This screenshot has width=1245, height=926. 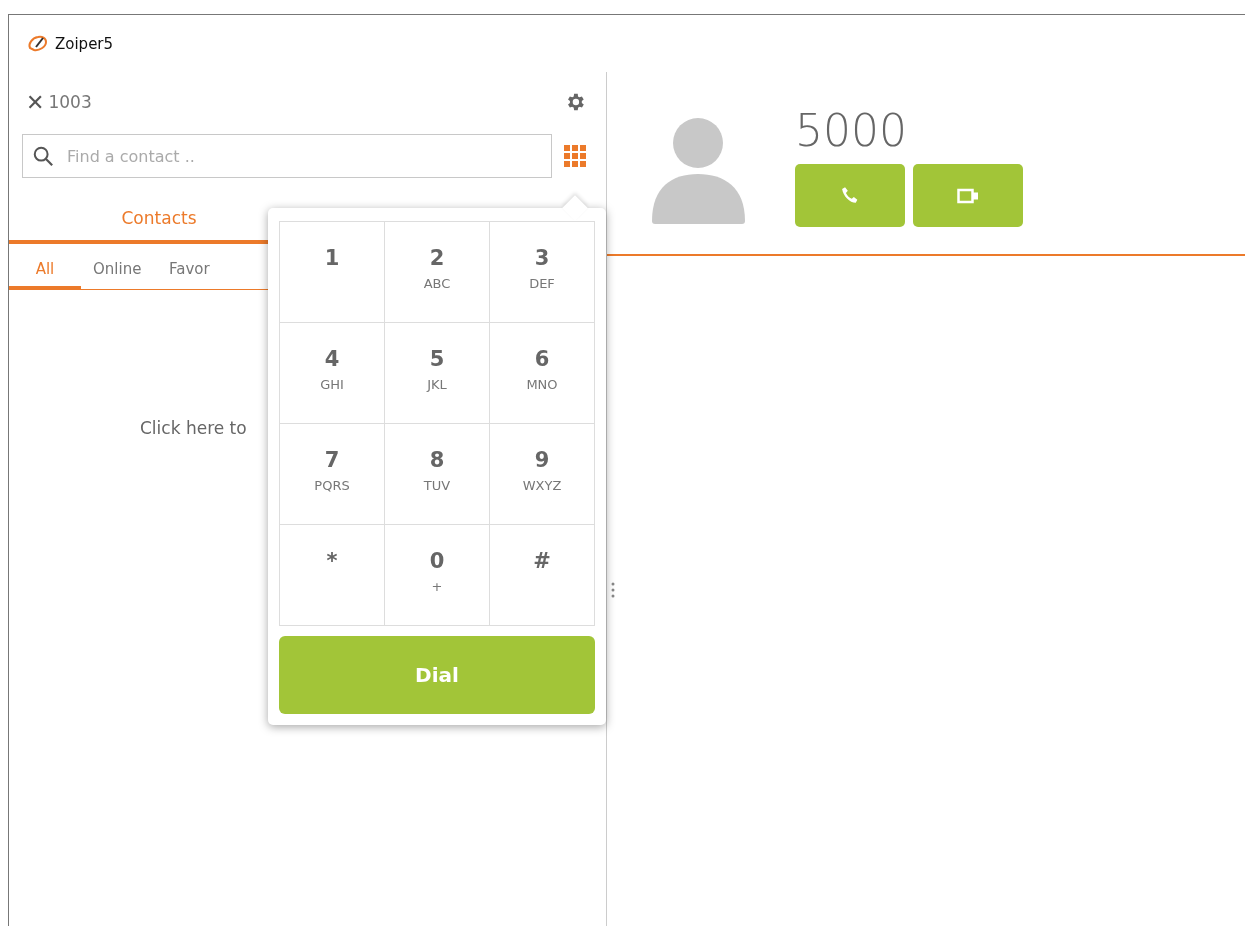 What do you see at coordinates (542, 474) in the screenshot?
I see `dialpad-key: 9 WXYZ` at bounding box center [542, 474].